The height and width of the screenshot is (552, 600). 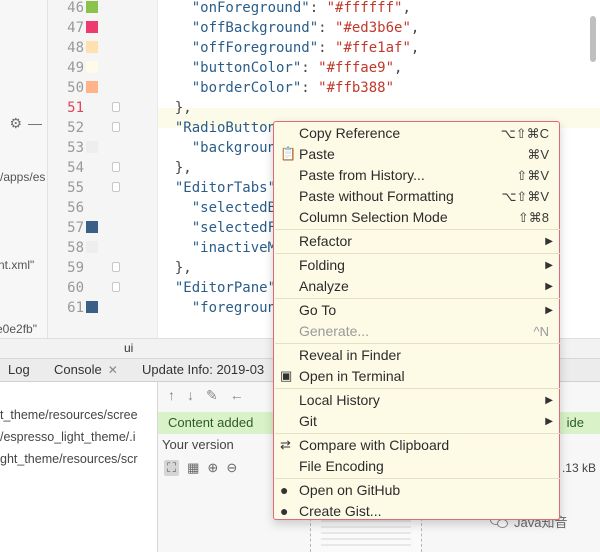 What do you see at coordinates (71, 148) in the screenshot?
I see `line-number: 53` at bounding box center [71, 148].